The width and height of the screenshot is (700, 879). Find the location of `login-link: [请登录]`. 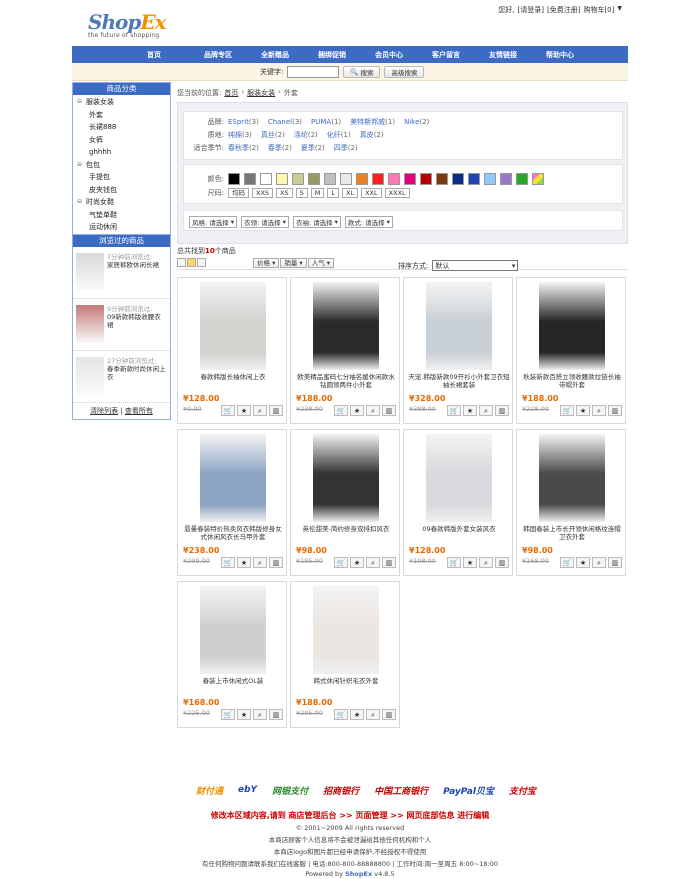

login-link: [请登录] is located at coordinates (531, 10).